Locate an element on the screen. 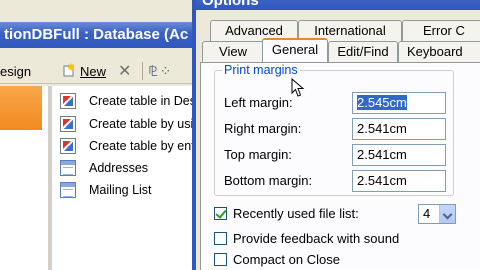  chevron-down-icon is located at coordinates (447, 214).